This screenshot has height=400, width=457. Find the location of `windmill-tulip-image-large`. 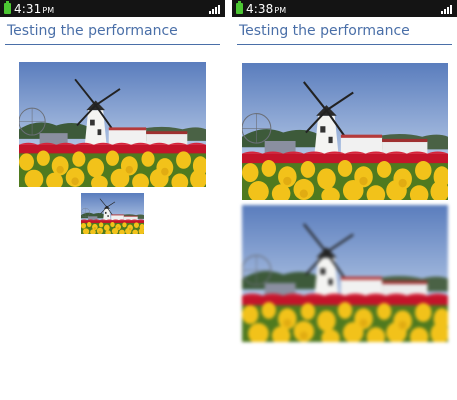

windmill-tulip-image-large is located at coordinates (112, 124).